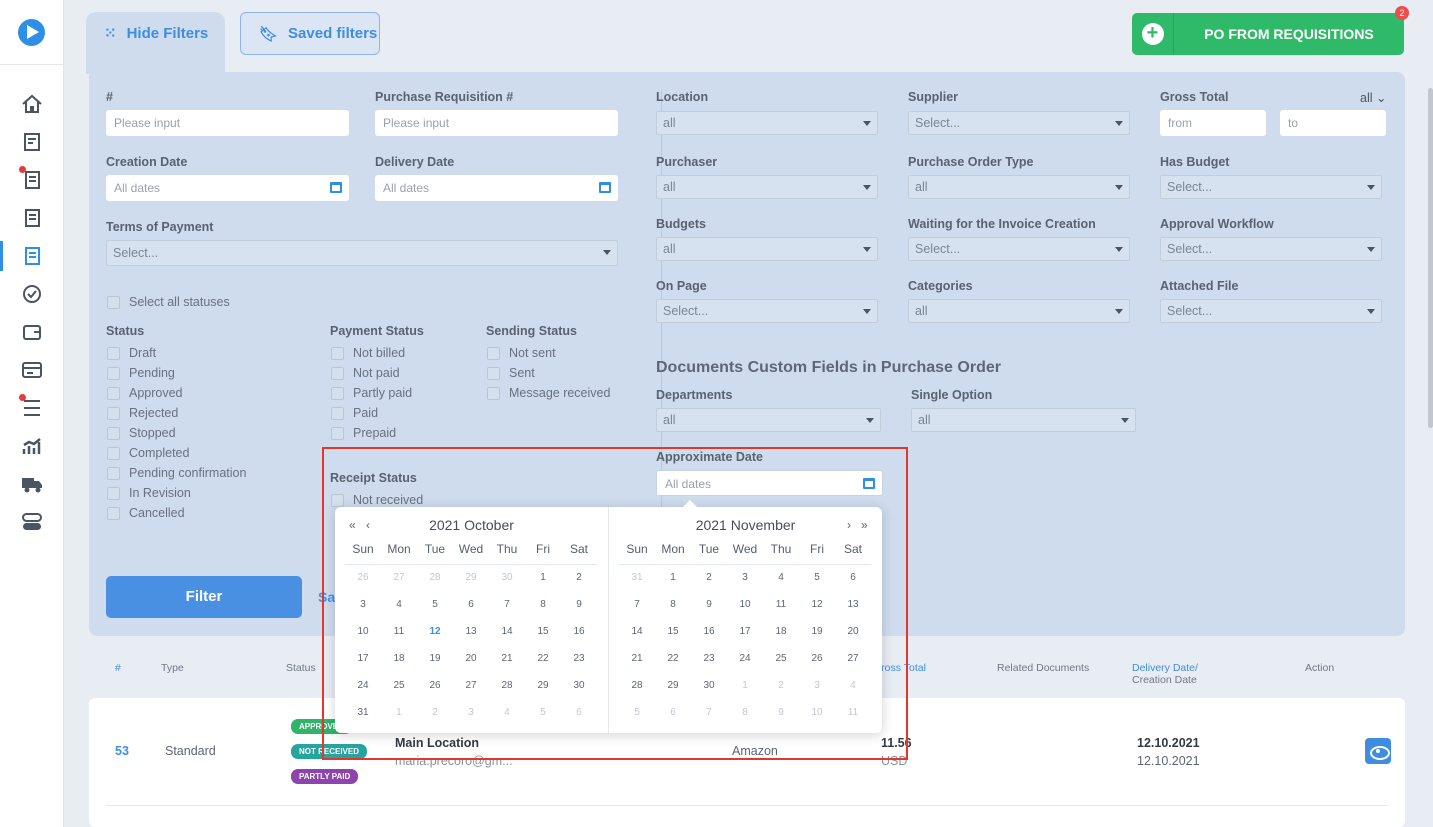 The height and width of the screenshot is (827, 1433). I want to click on document-alert-icon, so click(31, 178).